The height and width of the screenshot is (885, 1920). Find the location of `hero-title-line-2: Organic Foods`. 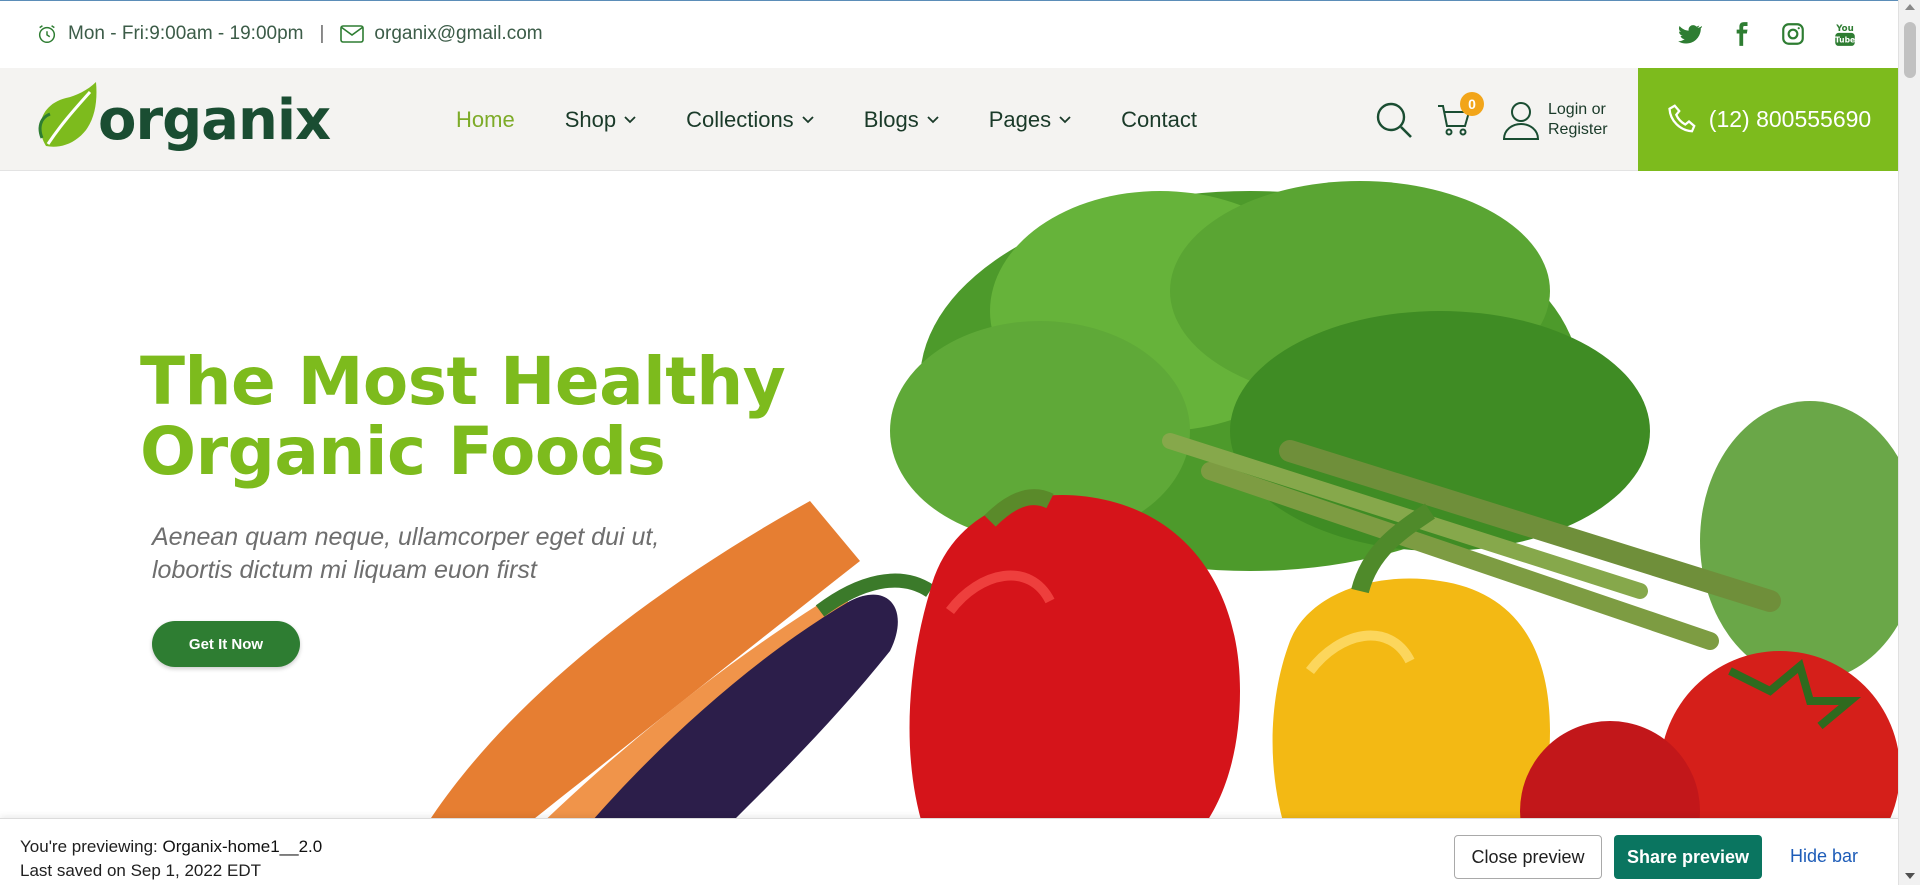

hero-title-line-2: Organic Foods is located at coordinates (403, 451).